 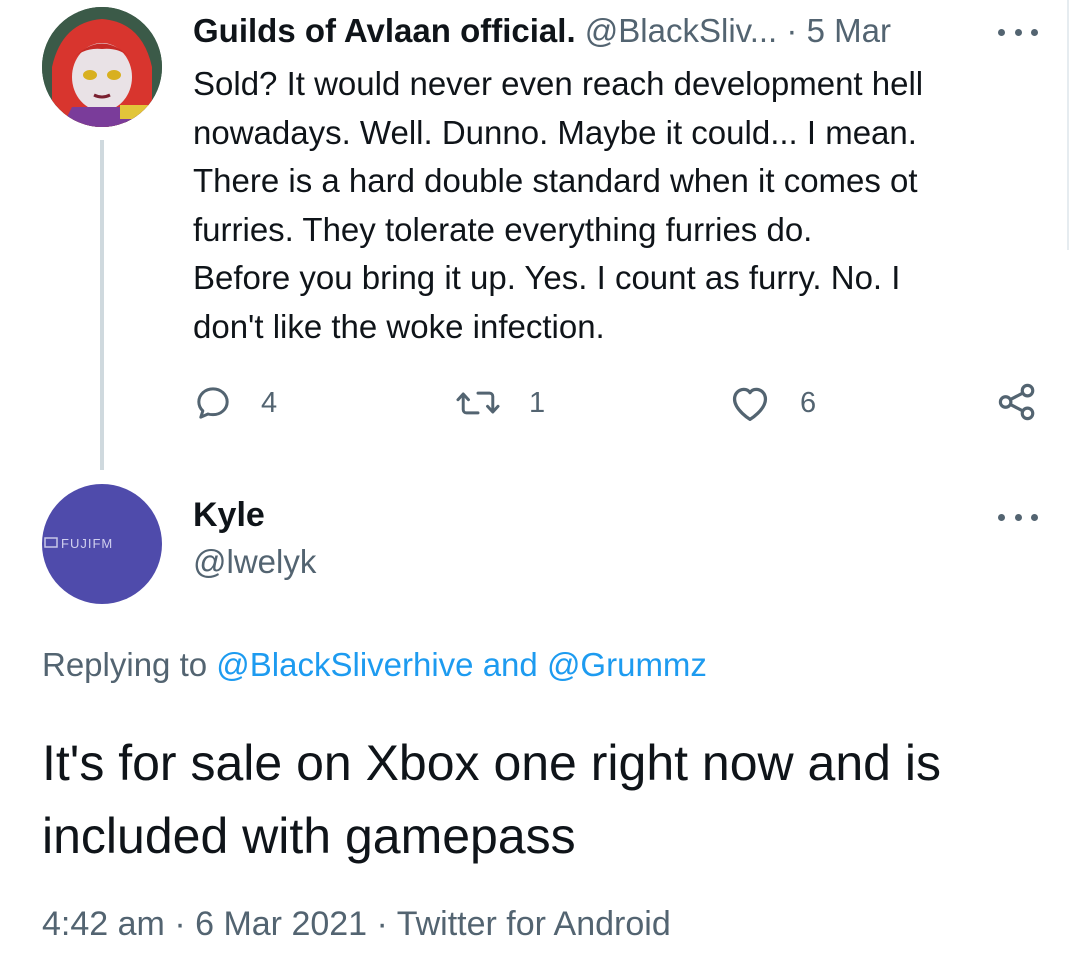 I want to click on tweet-client: Twitter for Android, so click(x=534, y=924).